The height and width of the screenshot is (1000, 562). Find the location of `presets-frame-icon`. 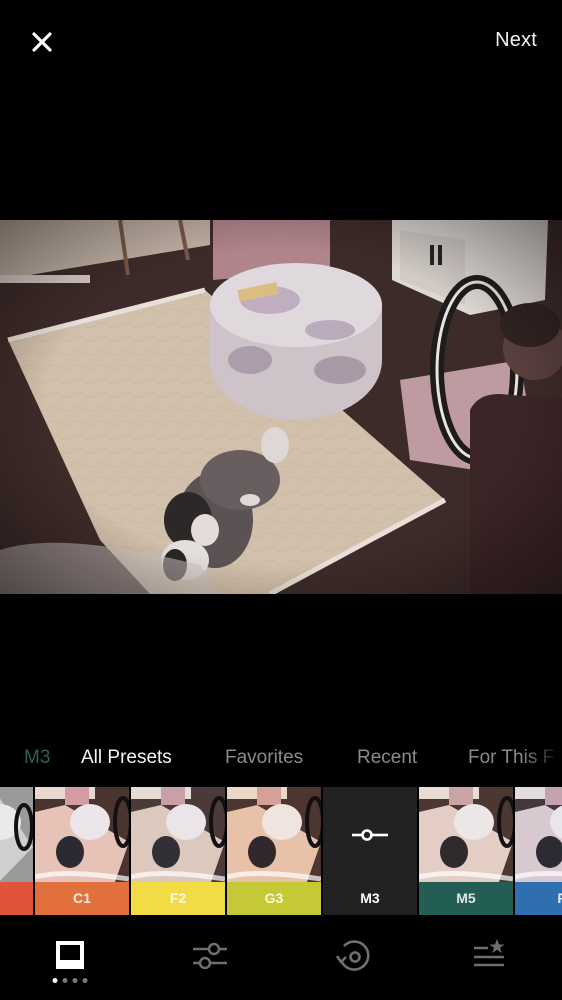

presets-frame-icon is located at coordinates (70, 955).